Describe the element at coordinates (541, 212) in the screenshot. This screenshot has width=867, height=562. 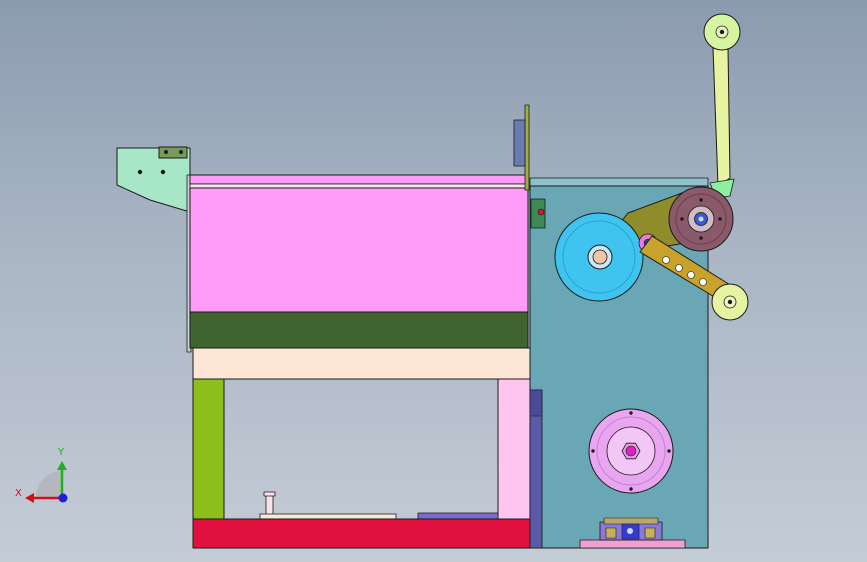
I see `sensor-light-icon` at that location.